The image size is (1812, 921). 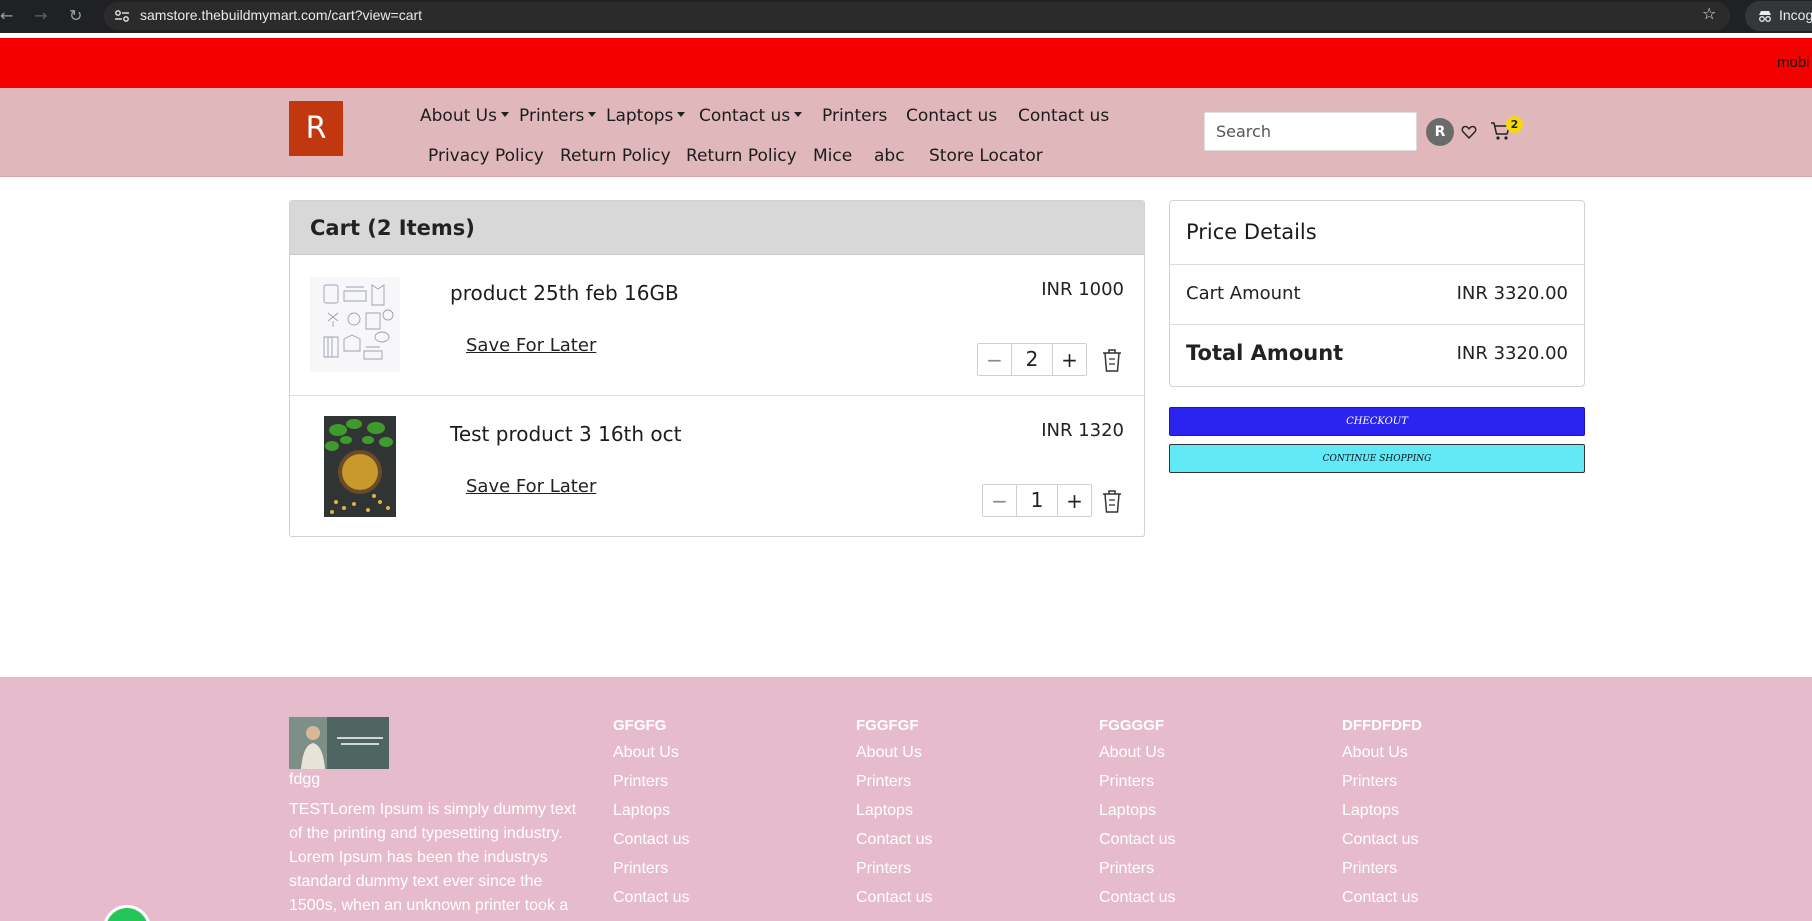 I want to click on nav-laptops: Laptops, so click(x=646, y=116).